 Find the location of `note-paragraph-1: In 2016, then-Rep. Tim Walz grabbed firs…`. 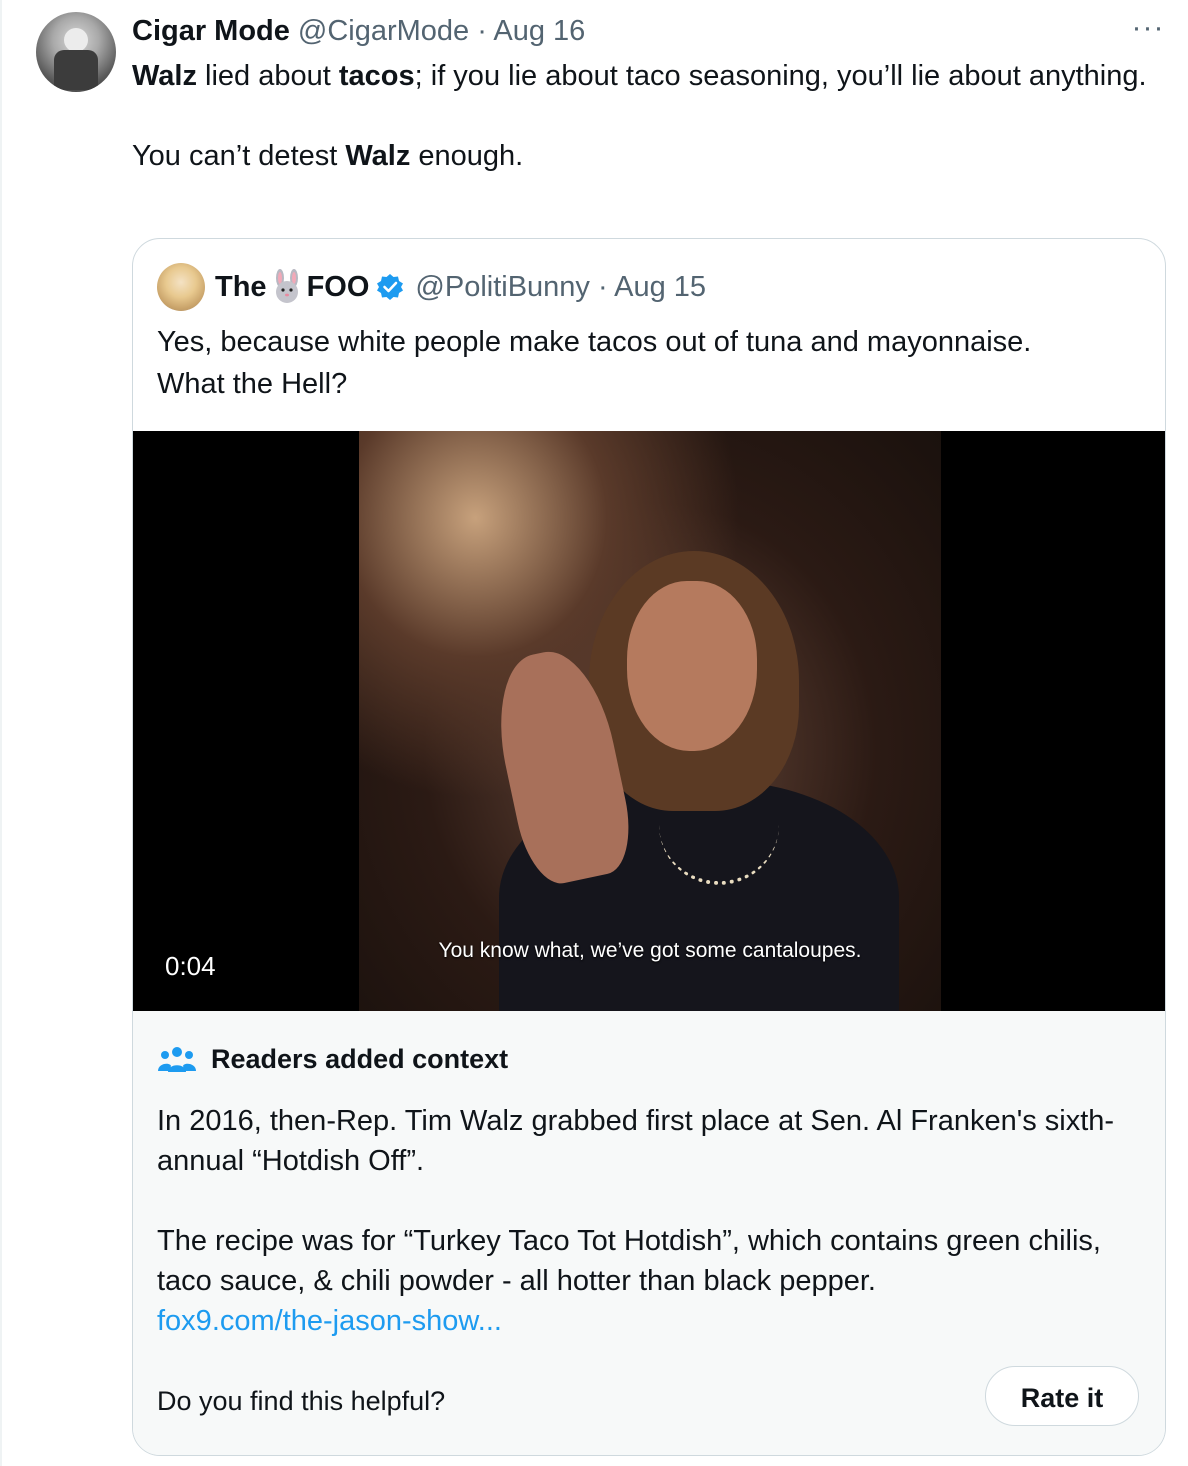

note-paragraph-1: In 2016, then-Rep. Tim Walz grabbed firs… is located at coordinates (636, 1141).